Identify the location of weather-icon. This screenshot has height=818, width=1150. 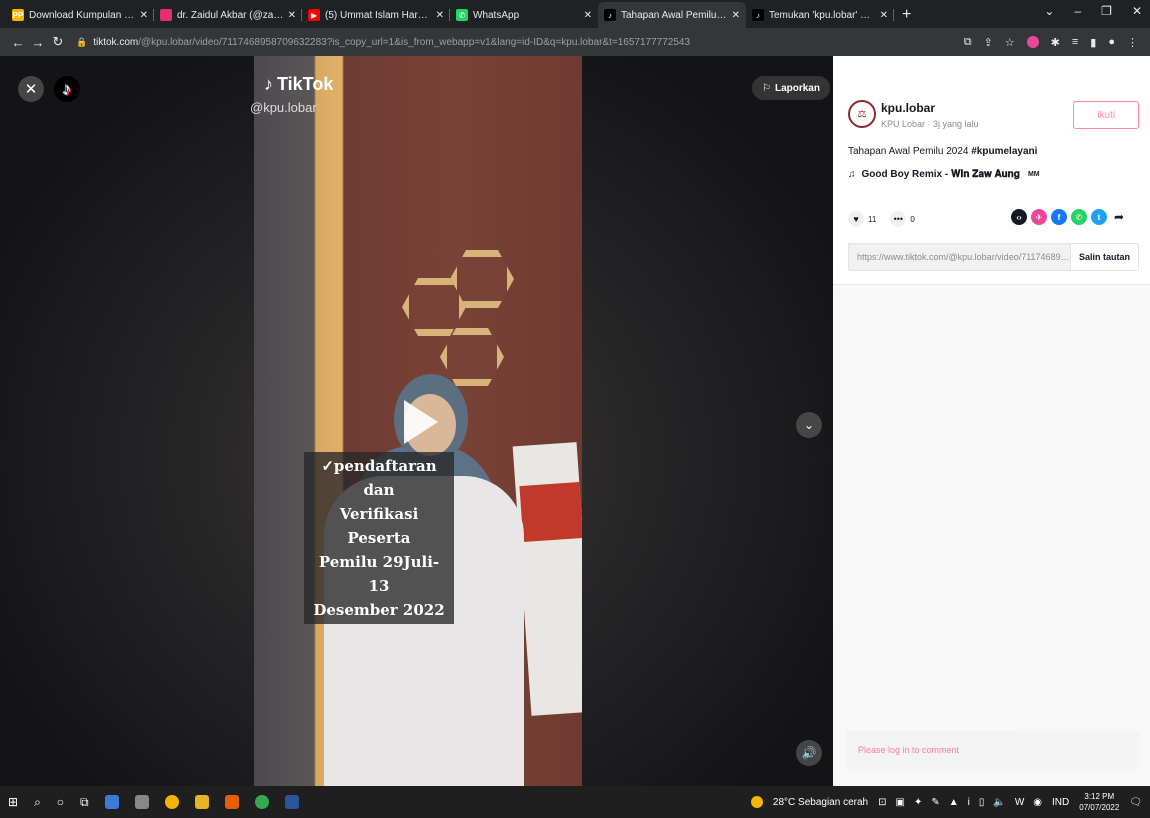
(756, 802).